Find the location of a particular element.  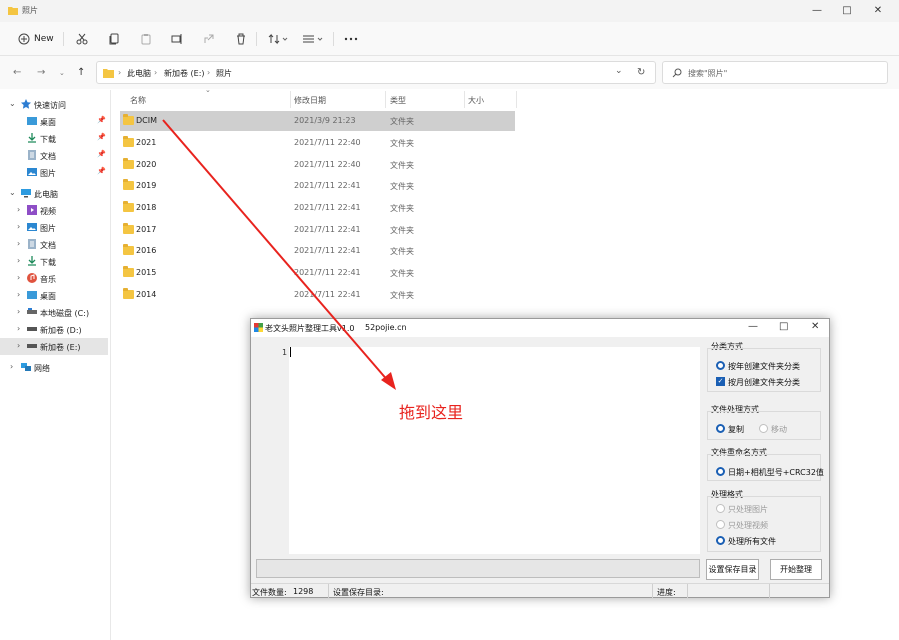

delete-button is located at coordinates (241, 39).